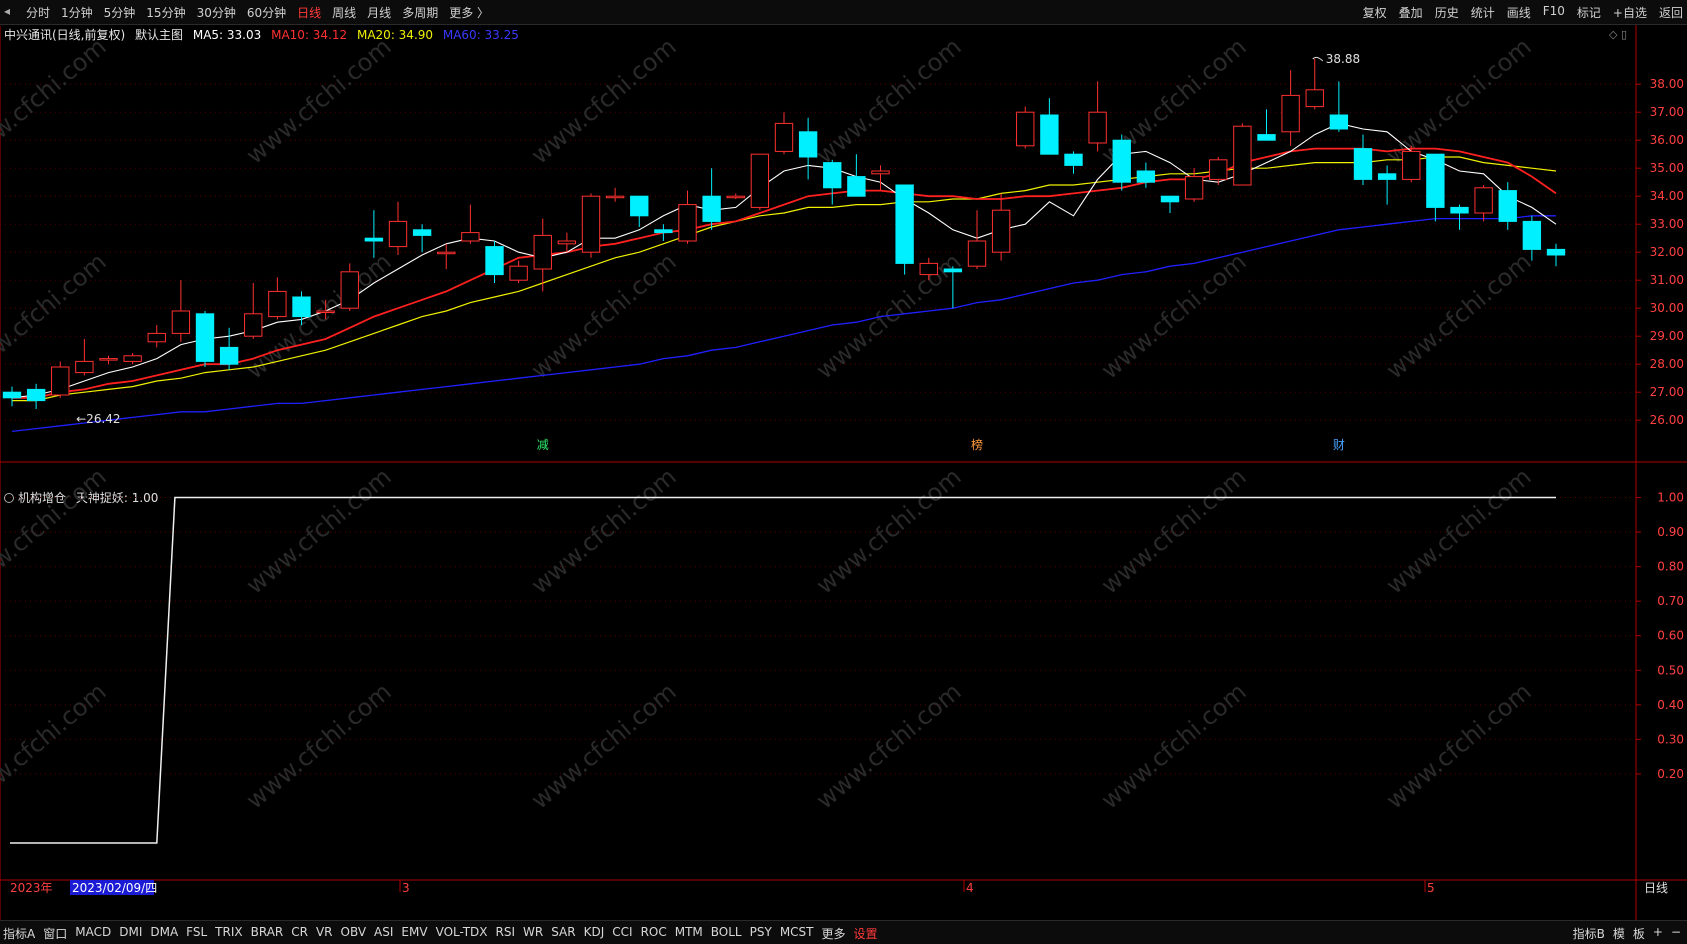  I want to click on tool-button-3: 统计, so click(1483, 12).